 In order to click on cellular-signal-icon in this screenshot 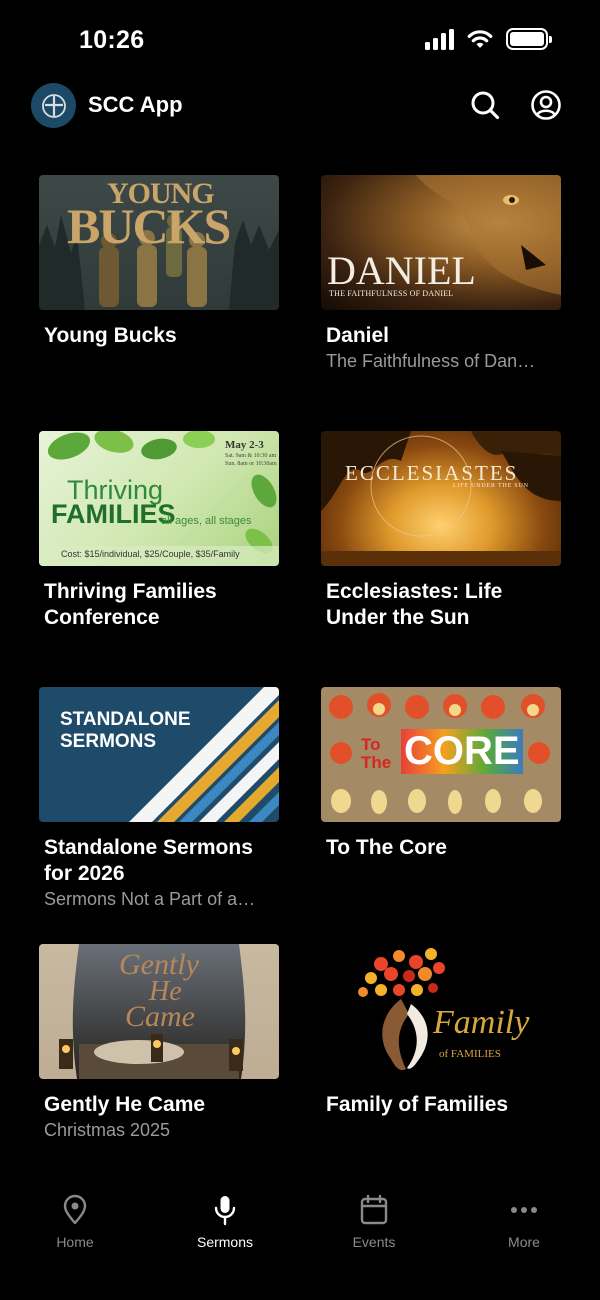, I will do `click(439, 39)`.